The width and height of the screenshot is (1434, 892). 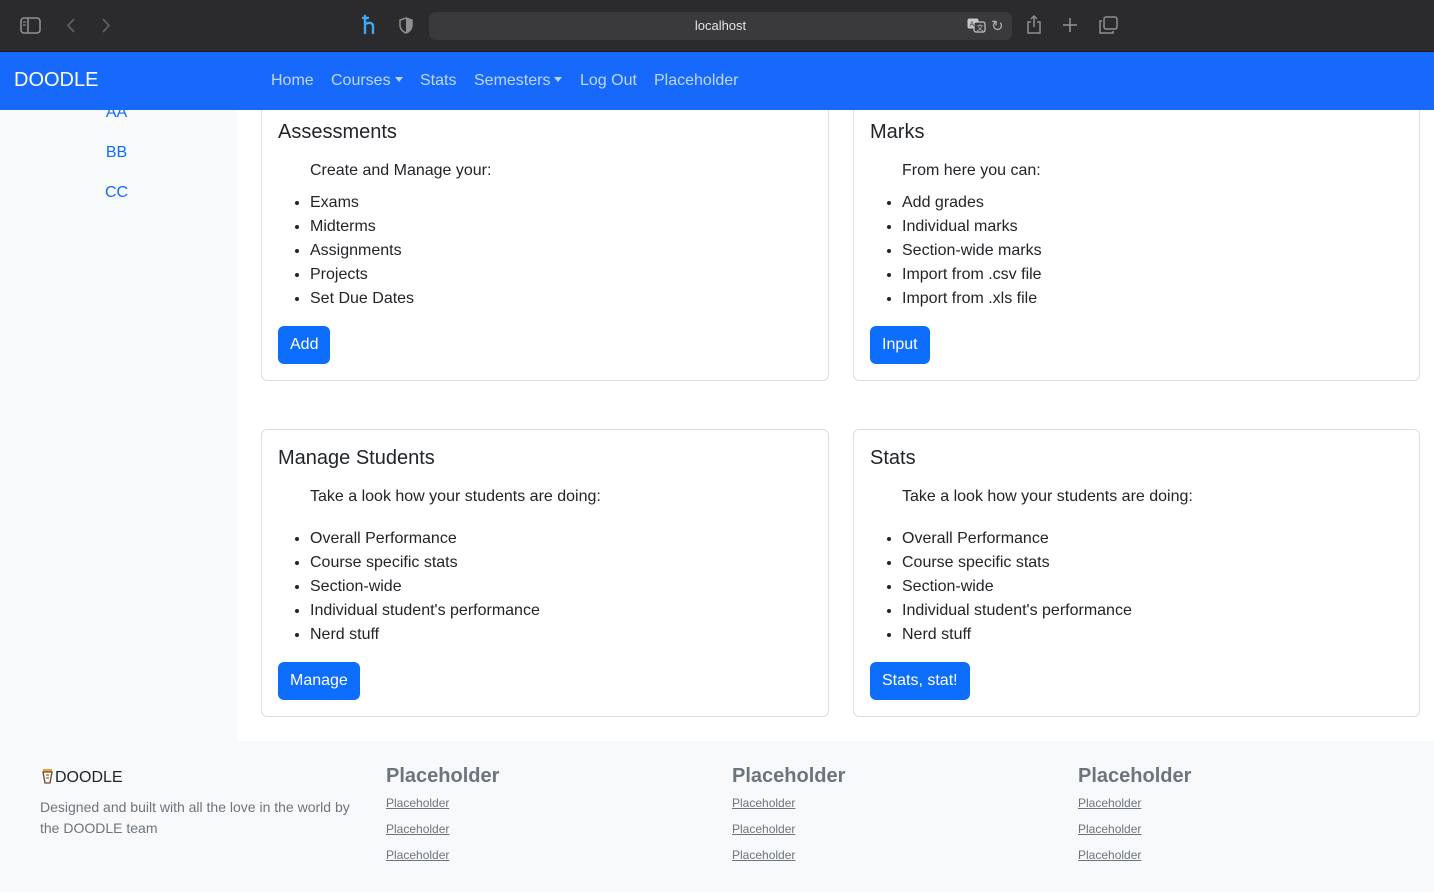 What do you see at coordinates (116, 116) in the screenshot?
I see `sidebar-item-aa: AA` at bounding box center [116, 116].